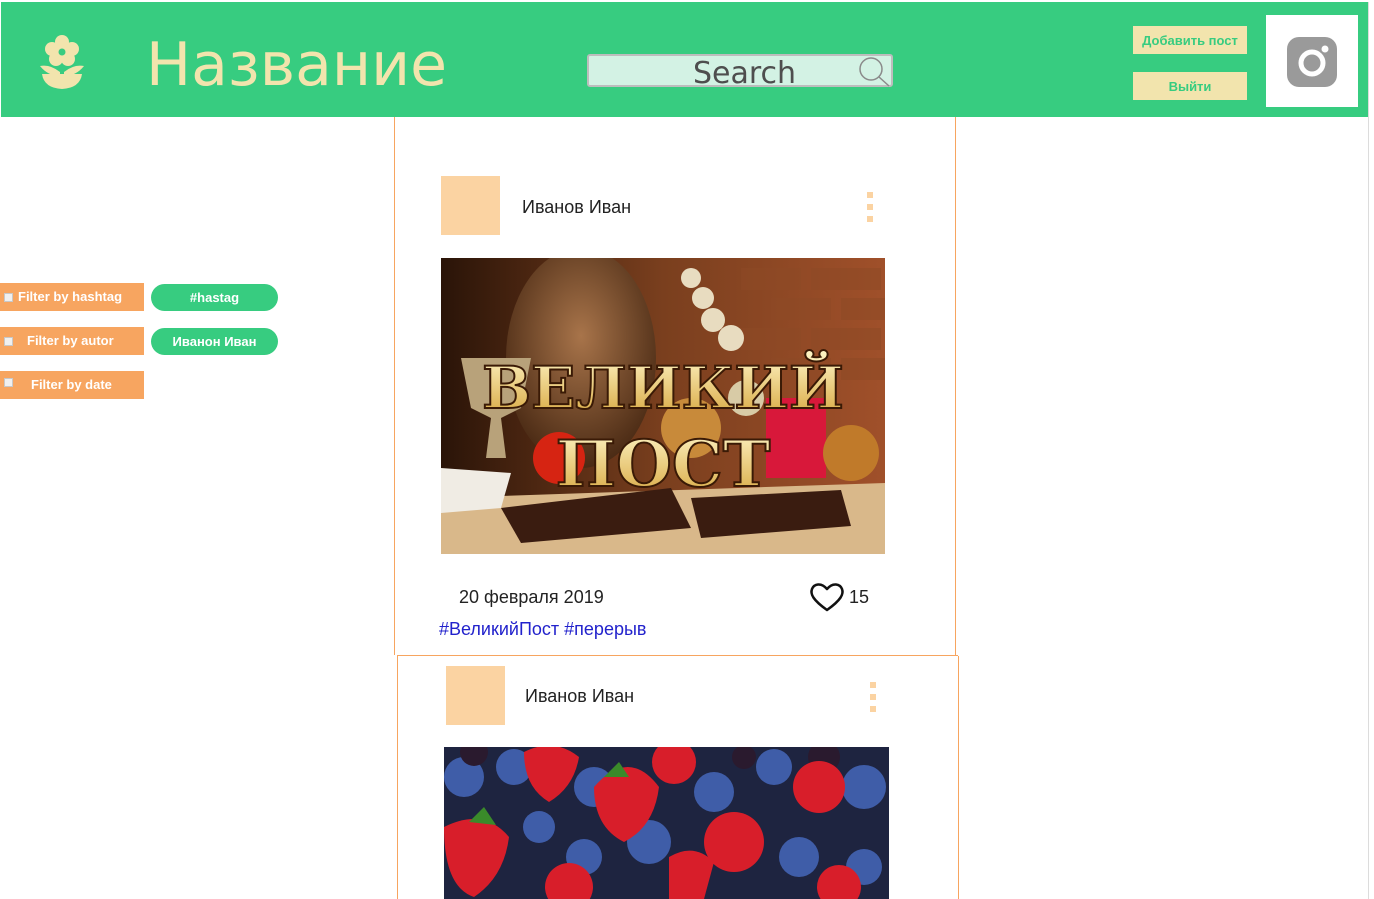 Image resolution: width=1374 pixels, height=899 pixels. Describe the element at coordinates (663, 464) in the screenshot. I see `image-text-line2: ПОСТ` at that location.